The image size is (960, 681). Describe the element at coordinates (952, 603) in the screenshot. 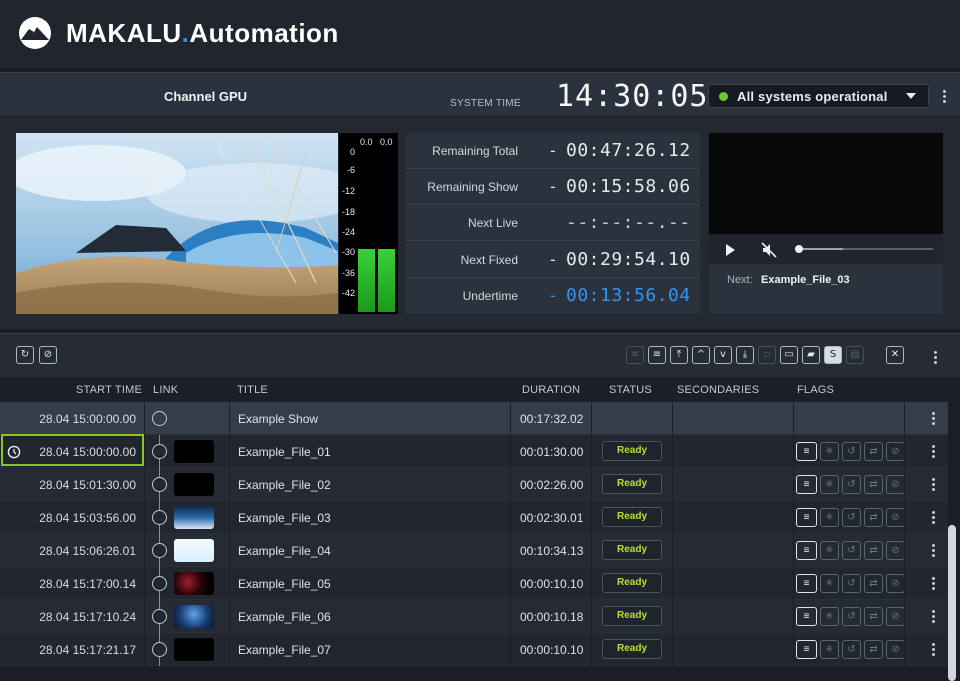

I see `table-scrollbar` at that location.